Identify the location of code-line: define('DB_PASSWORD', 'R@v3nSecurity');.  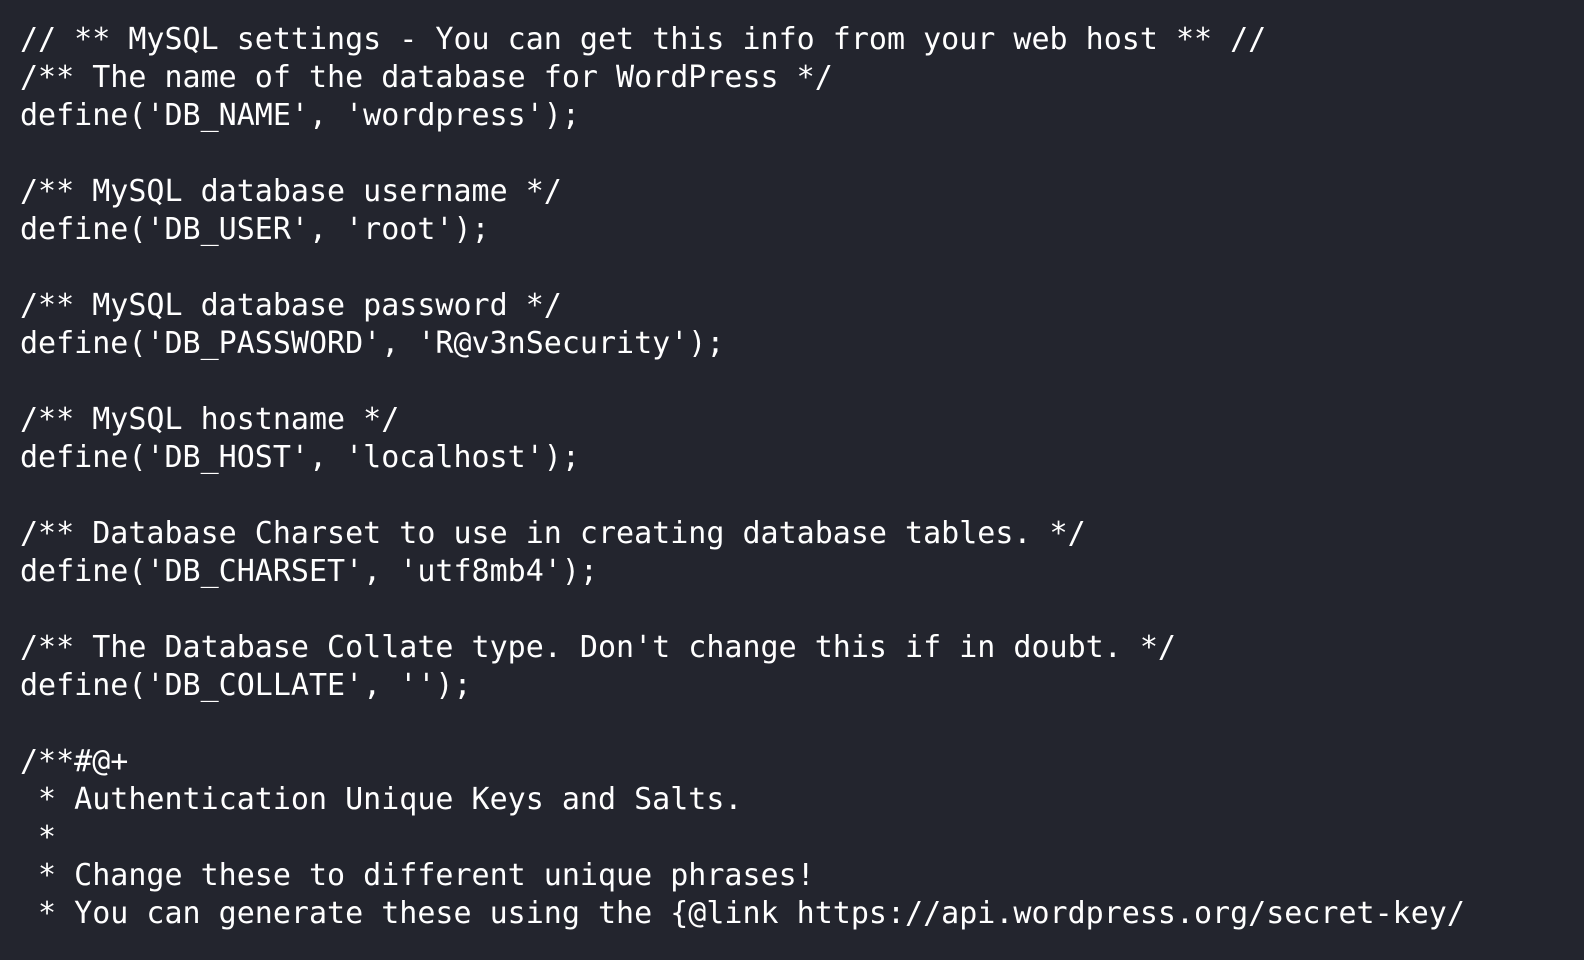
(372, 343).